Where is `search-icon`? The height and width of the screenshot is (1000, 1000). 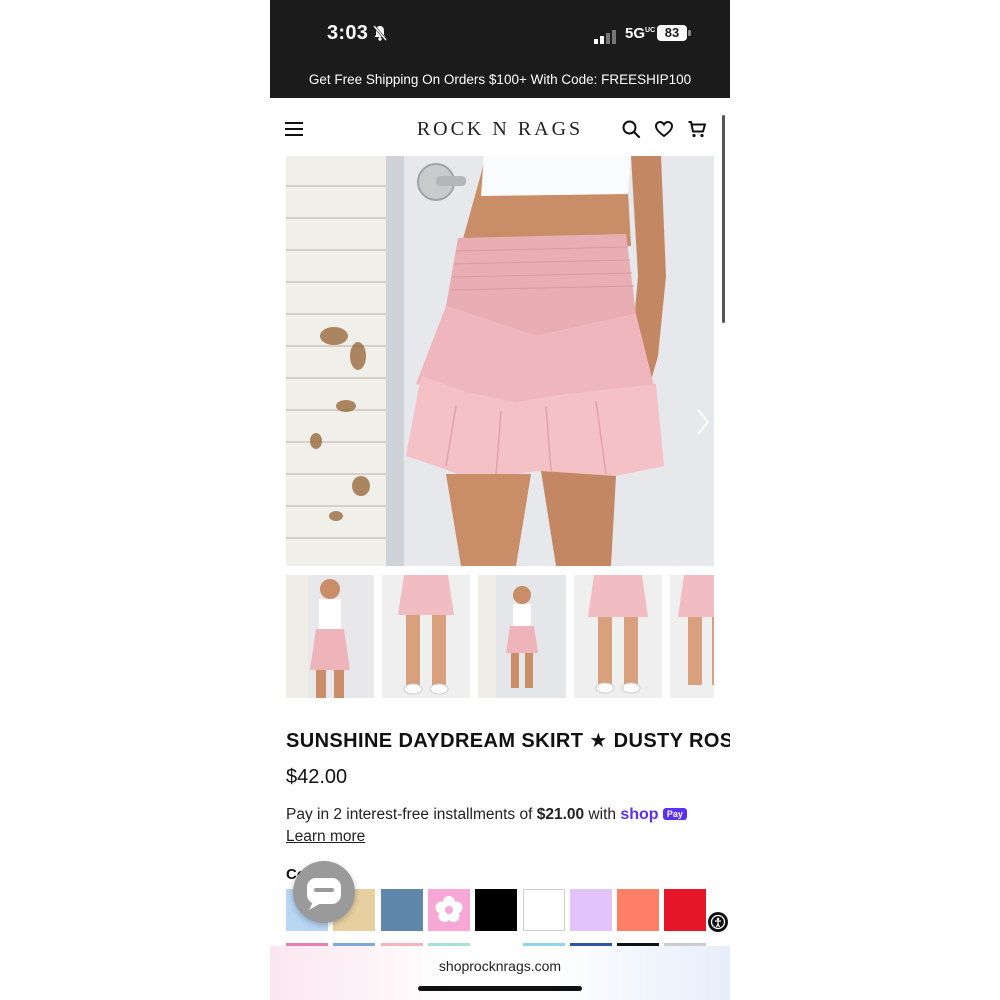
search-icon is located at coordinates (631, 129).